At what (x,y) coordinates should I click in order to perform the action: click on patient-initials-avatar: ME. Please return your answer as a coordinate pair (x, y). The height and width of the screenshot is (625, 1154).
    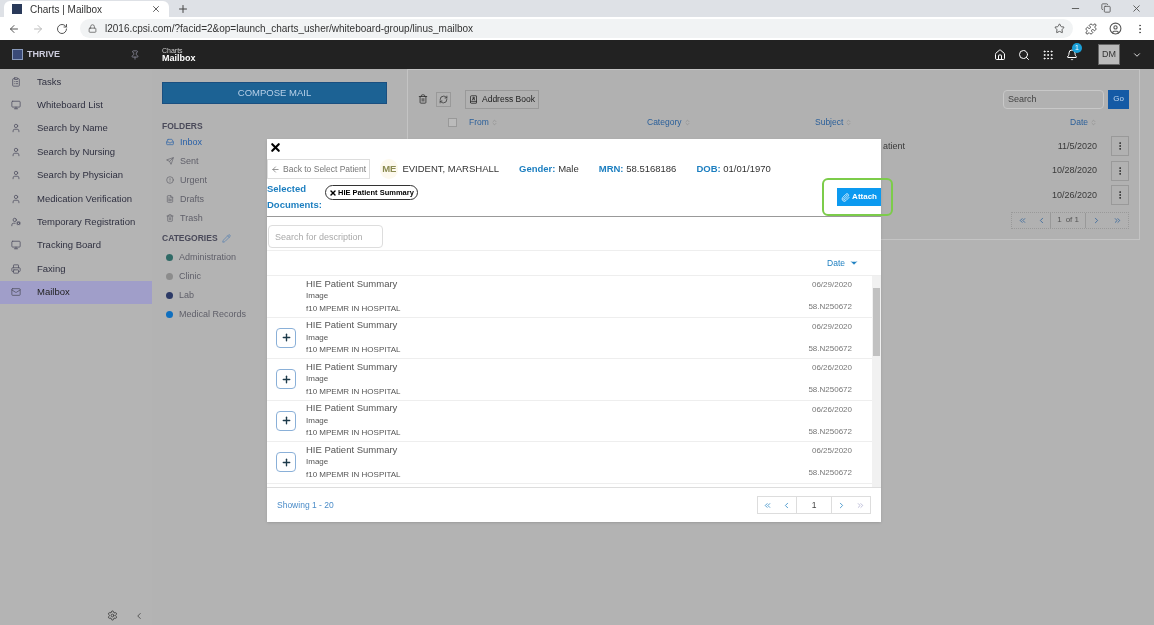
    Looking at the image, I should click on (389, 169).